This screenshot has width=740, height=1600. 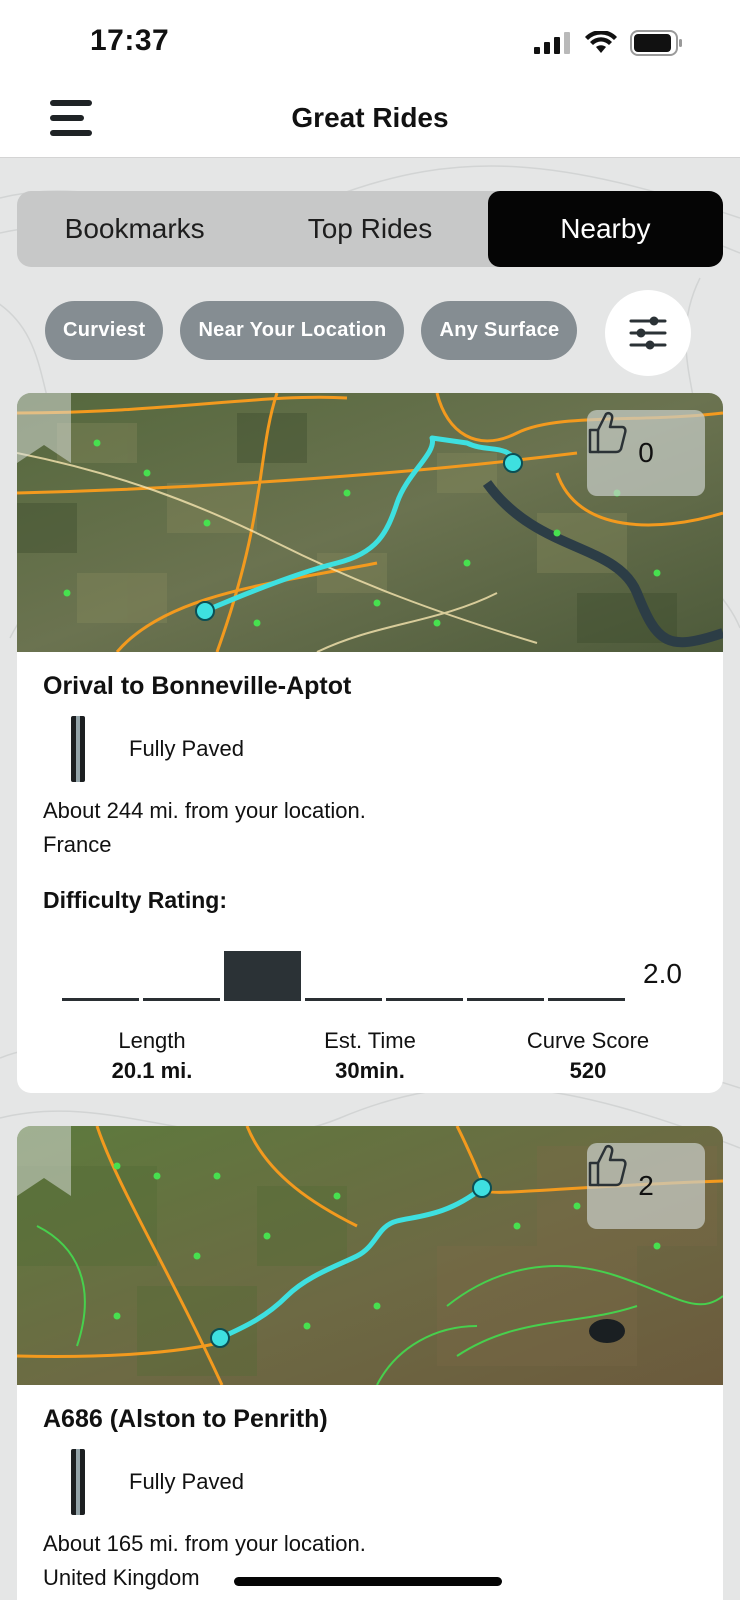 I want to click on page-title: Great Rides, so click(x=370, y=117).